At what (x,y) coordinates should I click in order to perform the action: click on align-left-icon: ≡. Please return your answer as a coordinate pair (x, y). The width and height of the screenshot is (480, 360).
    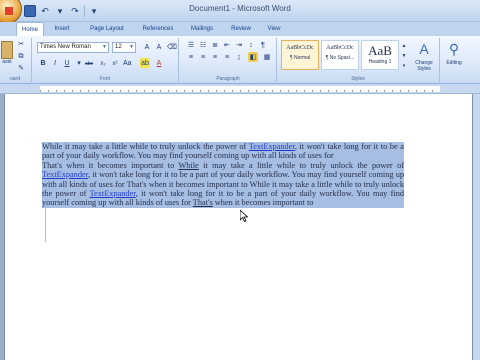
    Looking at the image, I should click on (191, 57).